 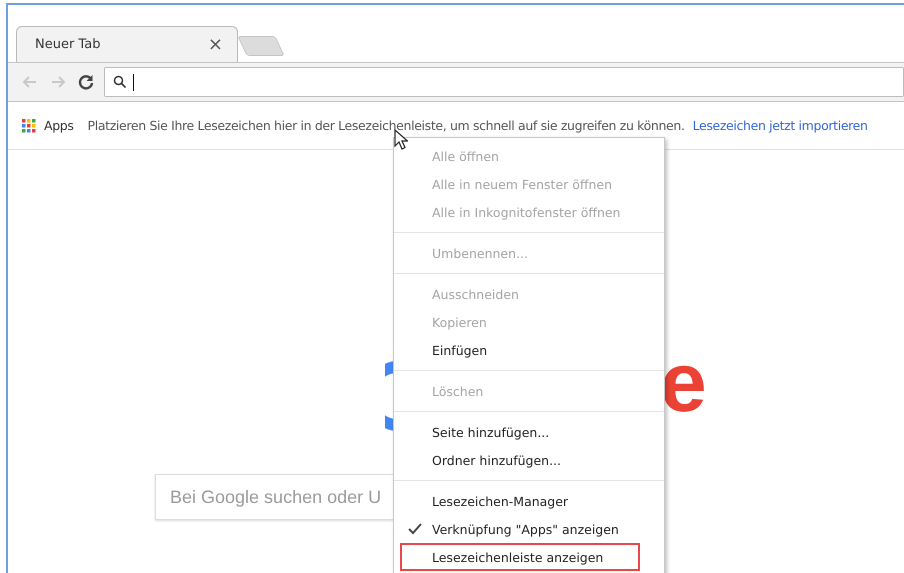 What do you see at coordinates (386, 125) in the screenshot?
I see `bookmarks-hint: Platzieren Sie Ihre Lesezeichen hier in der Lesezeichenleiste, um schnell auf sie zugreifen zu können.` at bounding box center [386, 125].